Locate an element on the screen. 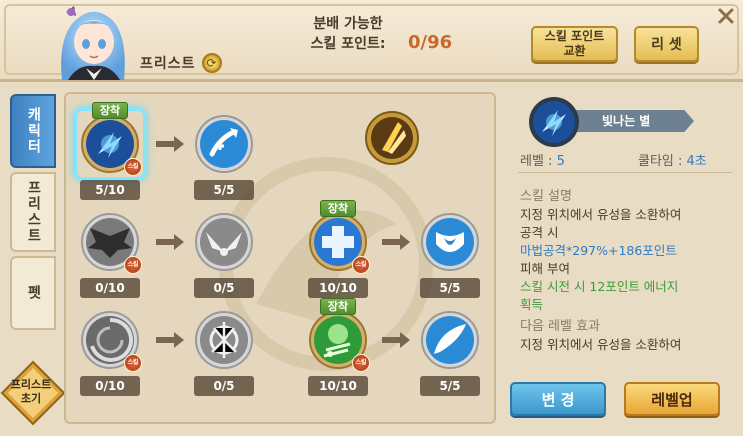  description-line: 스킬 시전 시 12포인트 에너지 is located at coordinates (599, 286).